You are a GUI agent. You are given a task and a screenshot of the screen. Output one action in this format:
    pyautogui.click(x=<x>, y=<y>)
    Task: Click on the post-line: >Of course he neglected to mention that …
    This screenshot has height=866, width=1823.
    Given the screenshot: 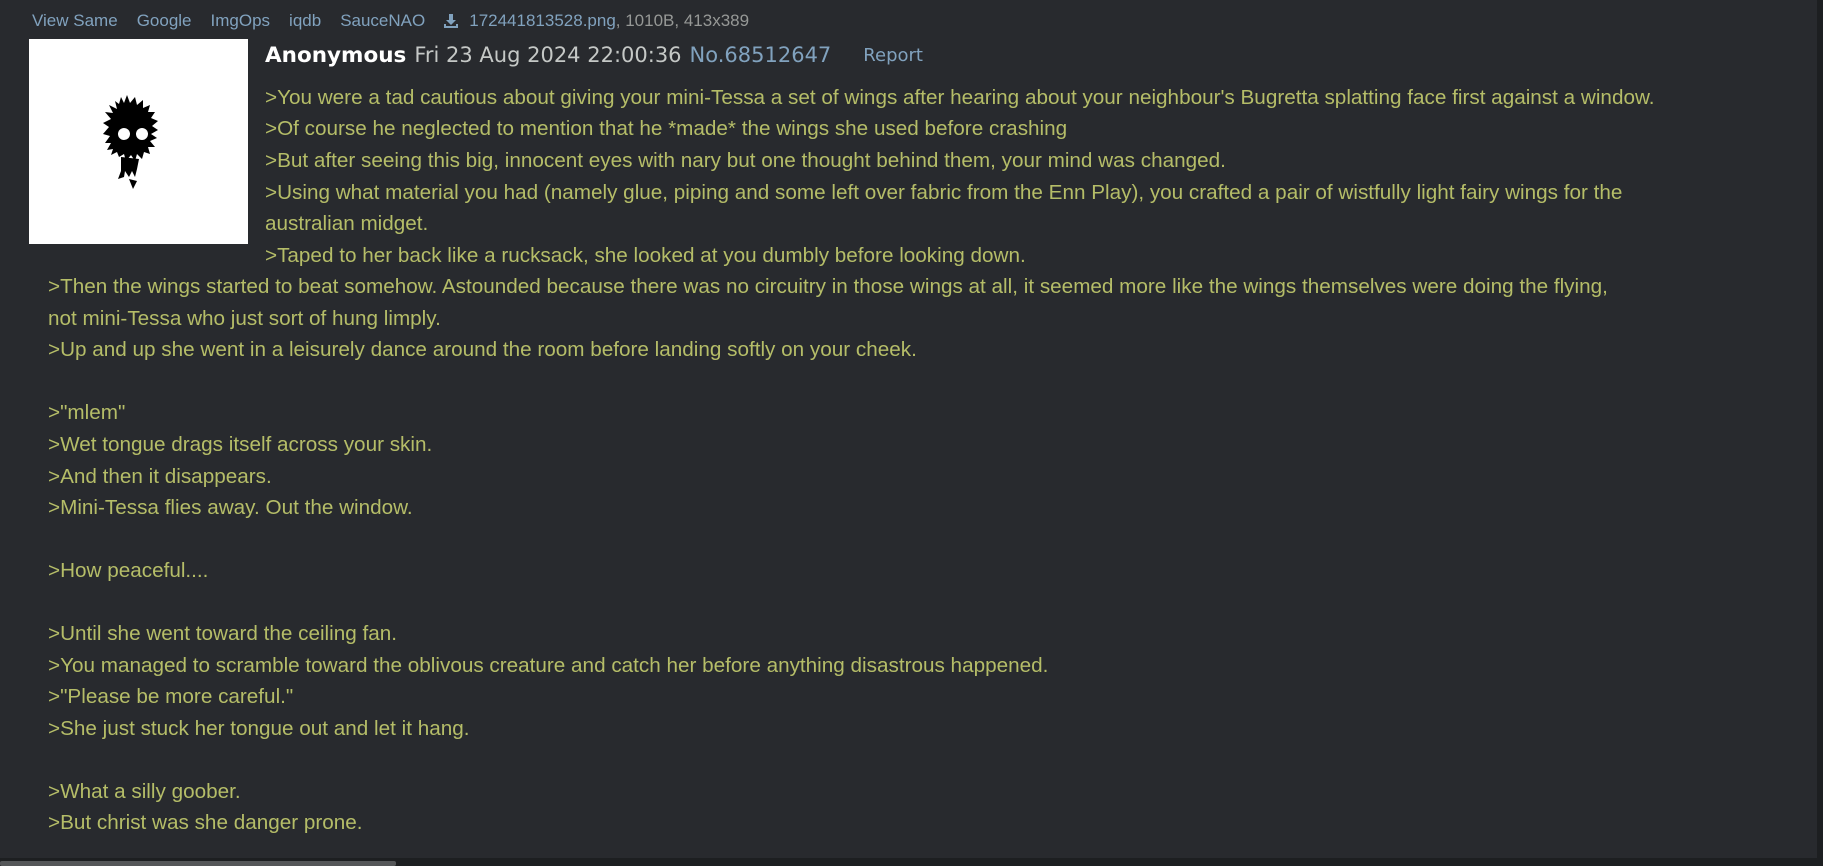 What is the action you would take?
    pyautogui.click(x=666, y=128)
    